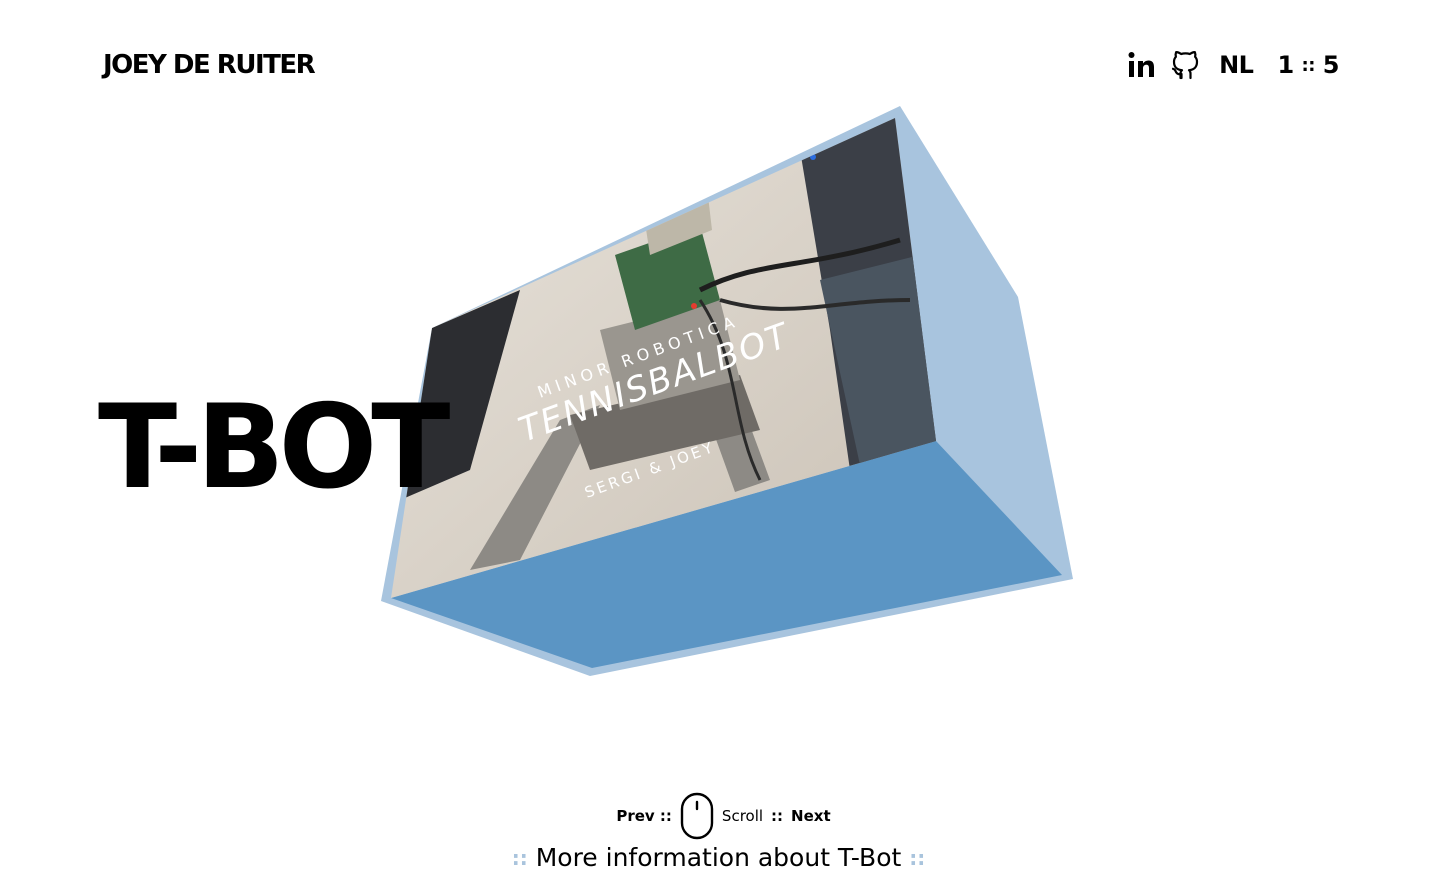 The height and width of the screenshot is (881, 1437). I want to click on scroll-label: Scroll, so click(742, 816).